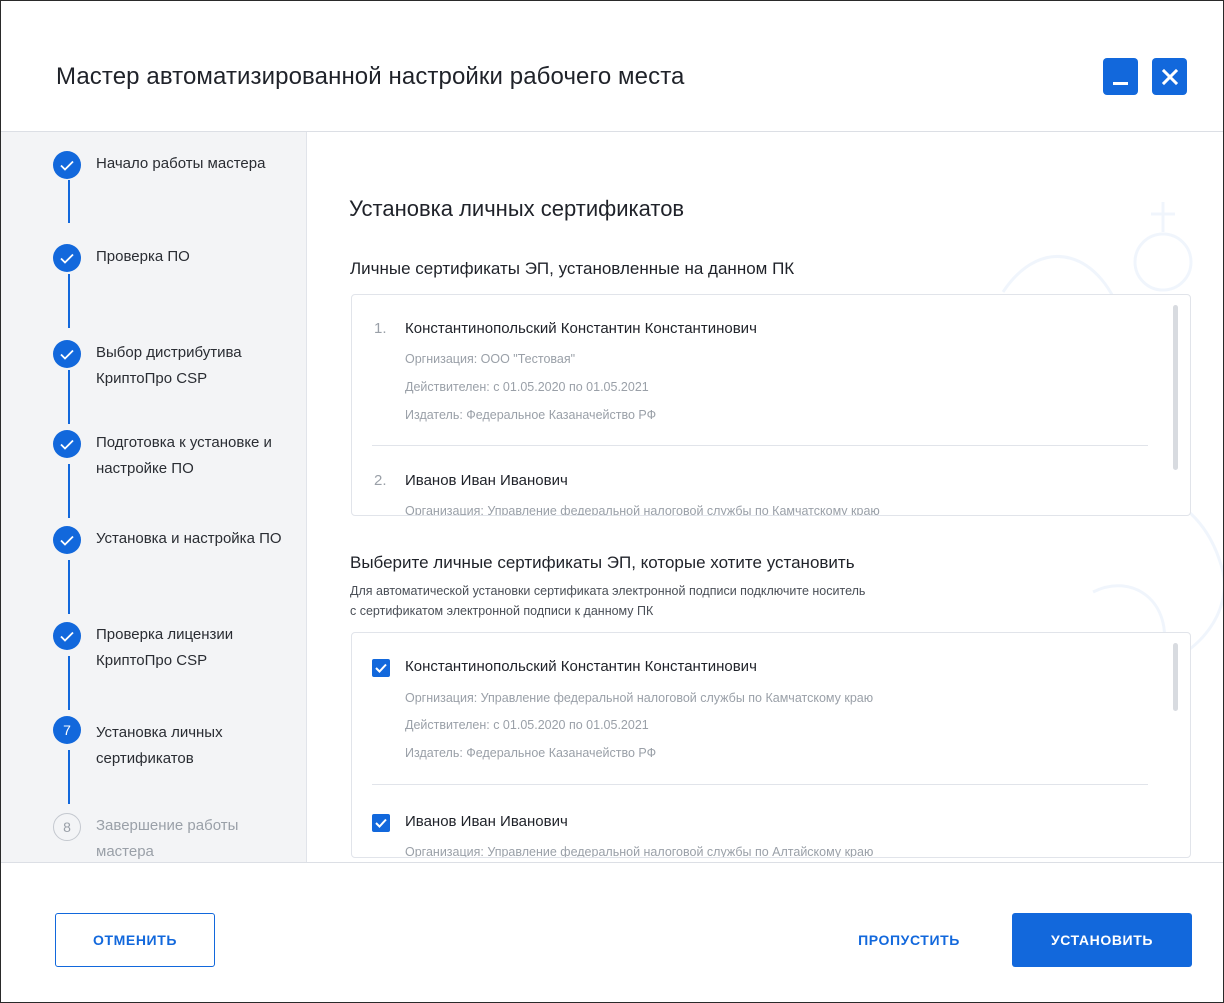  What do you see at coordinates (517, 208) in the screenshot?
I see `section-title: Установка личных сертификатов` at bounding box center [517, 208].